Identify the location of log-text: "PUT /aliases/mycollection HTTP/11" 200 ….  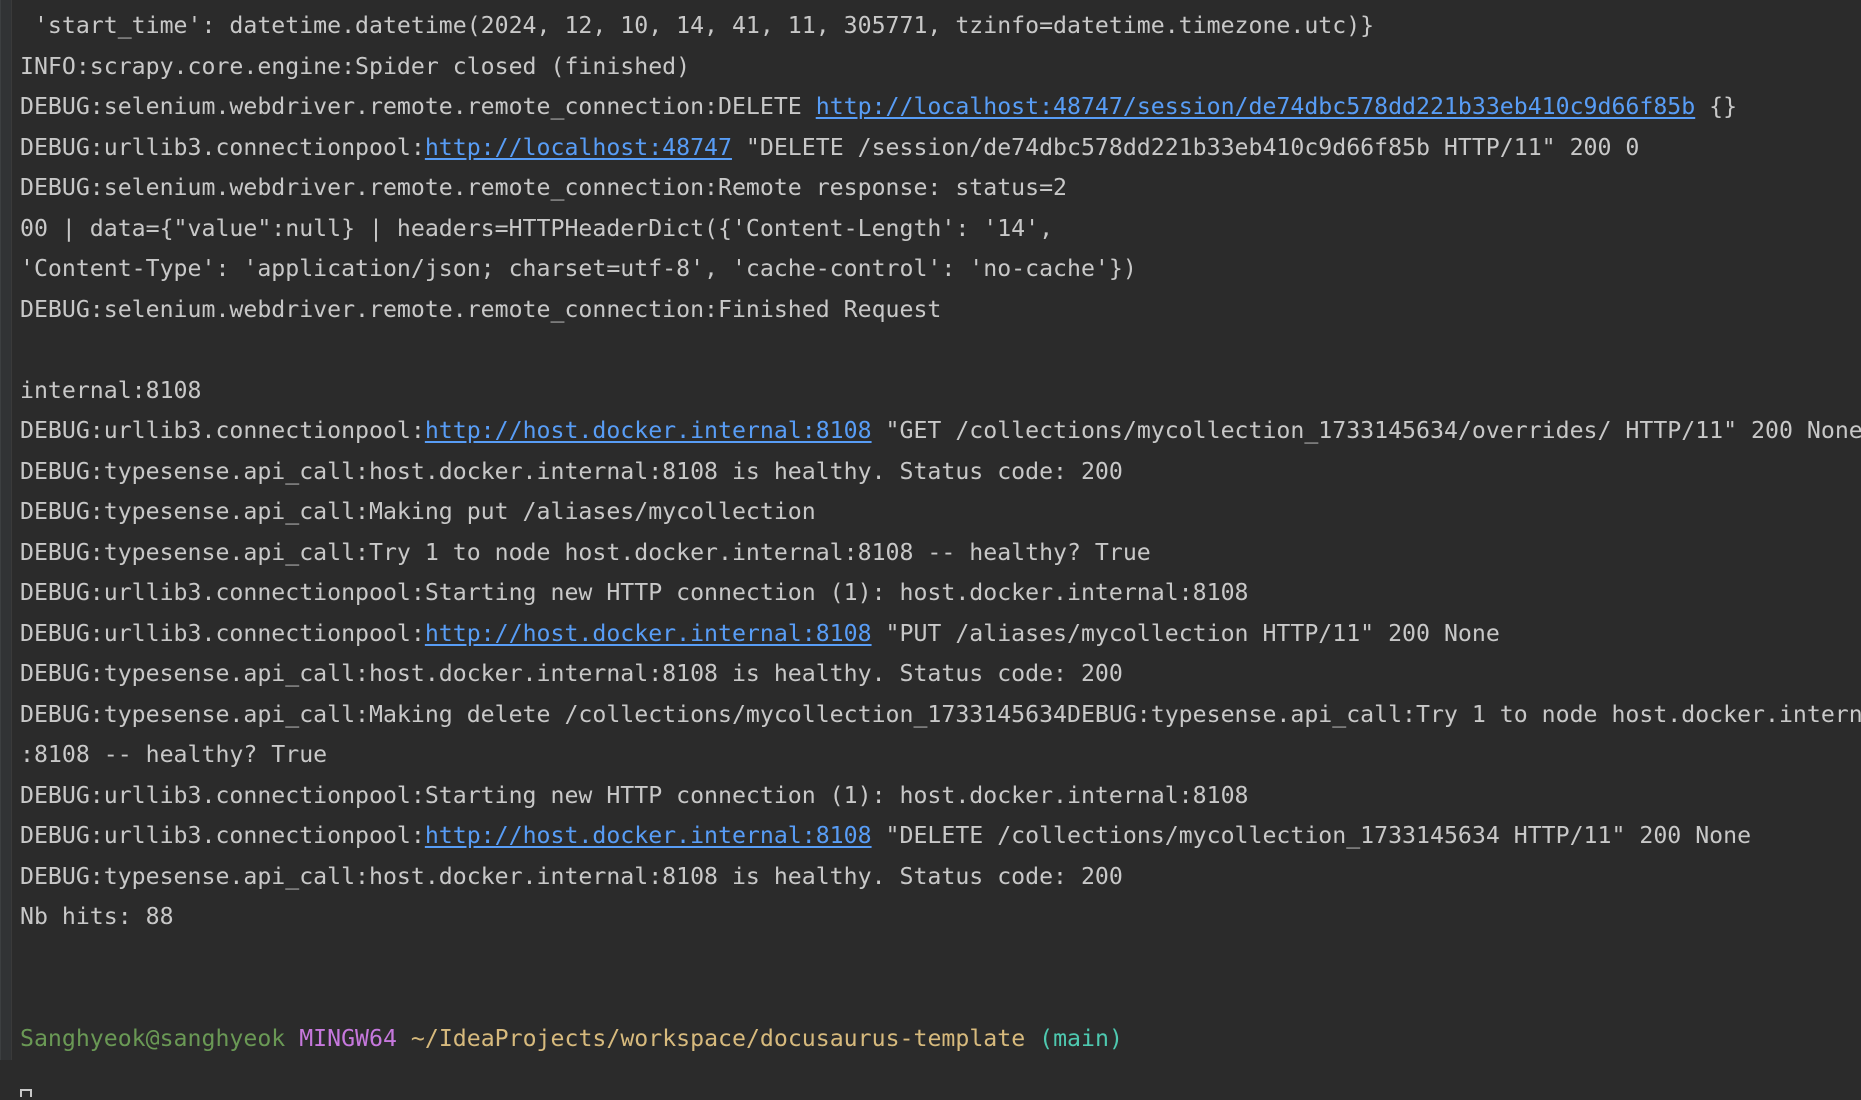
(1185, 633).